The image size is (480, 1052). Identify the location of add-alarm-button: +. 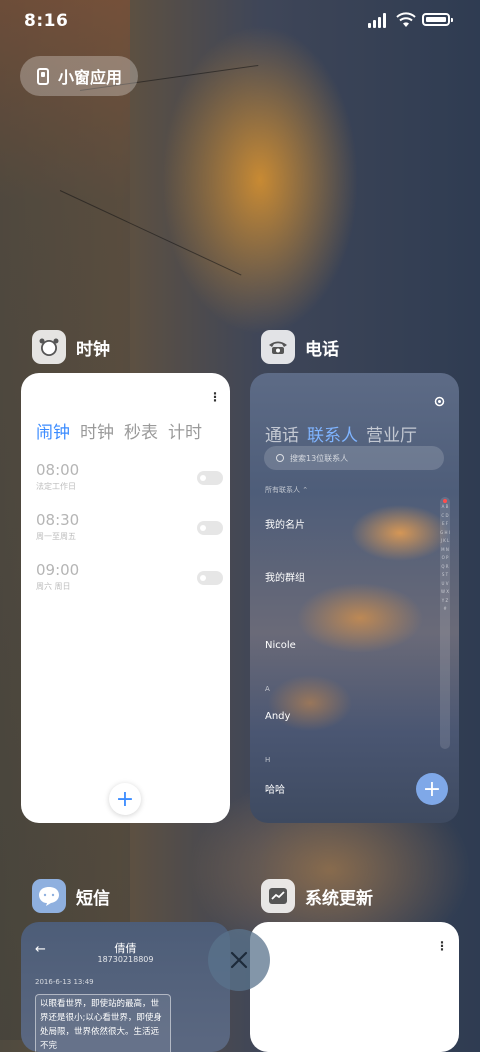
(125, 799).